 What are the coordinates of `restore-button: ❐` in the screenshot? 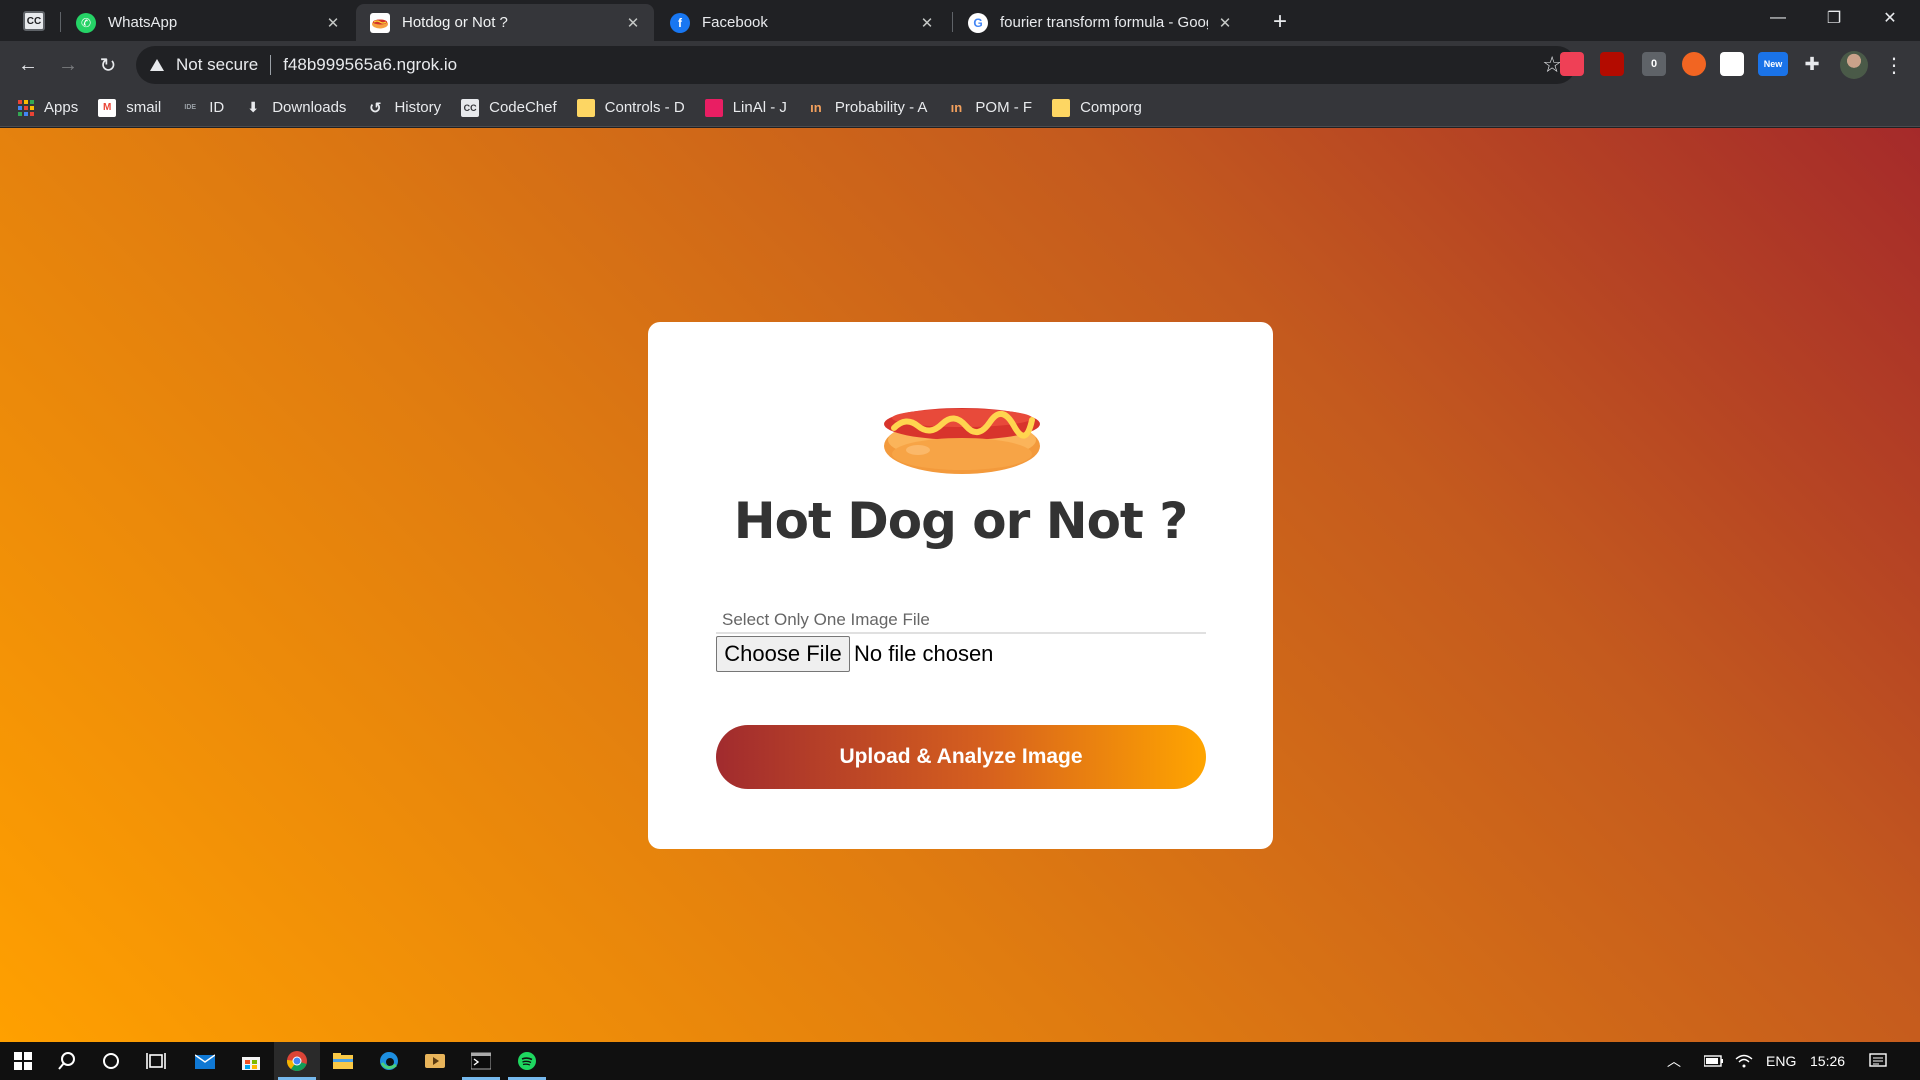 It's located at (1834, 18).